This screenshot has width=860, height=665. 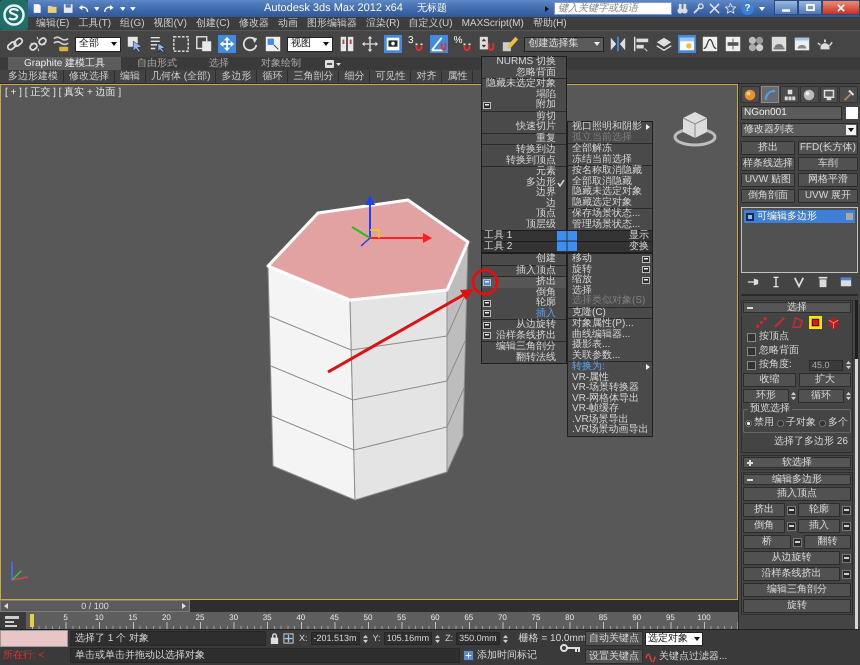 What do you see at coordinates (463, 44) in the screenshot?
I see `snap-toggle-button: %` at bounding box center [463, 44].